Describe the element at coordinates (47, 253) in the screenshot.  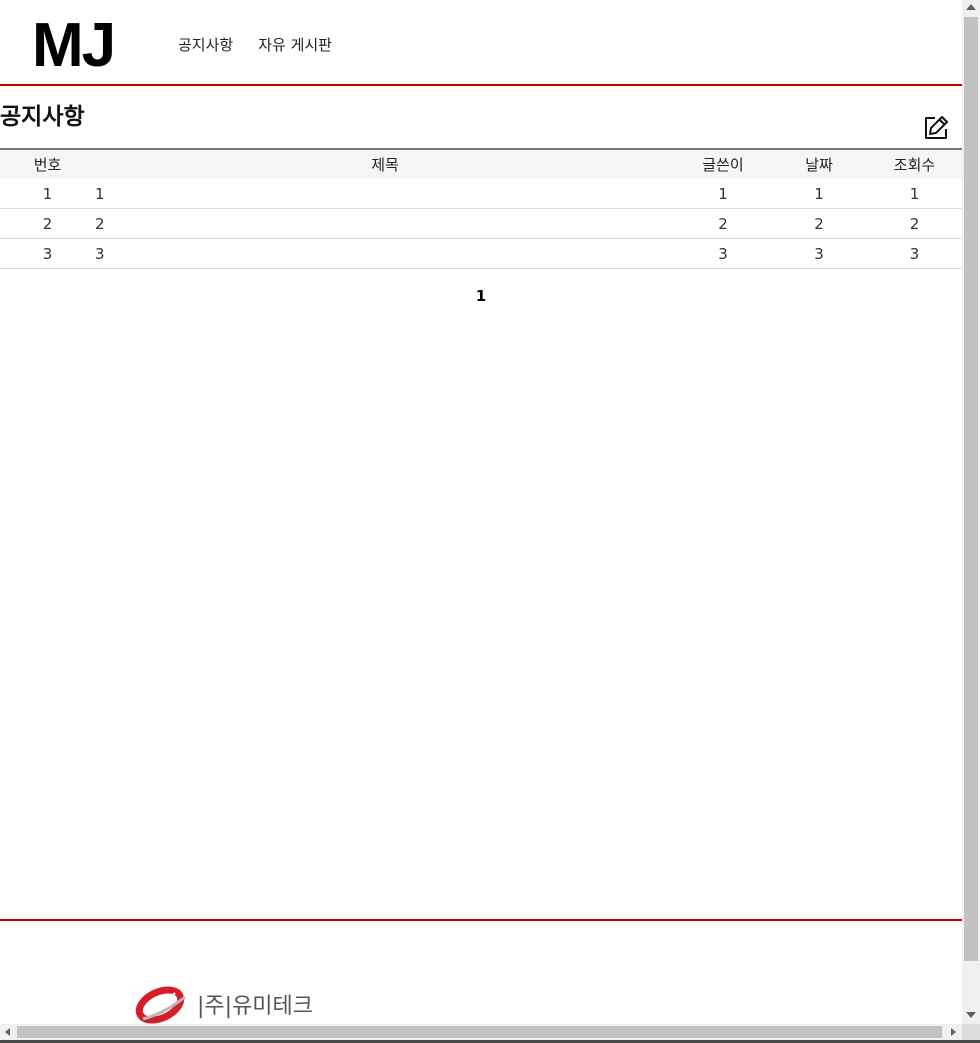
I see `cell-number: 3` at that location.